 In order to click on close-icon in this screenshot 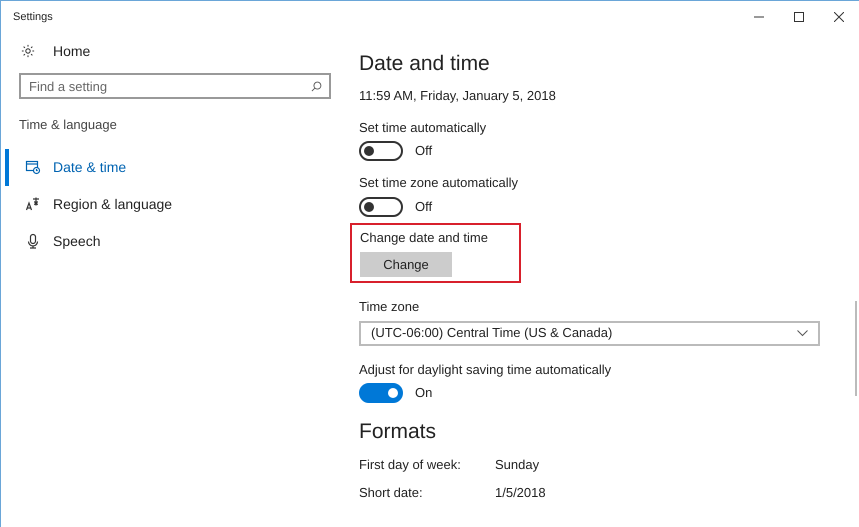, I will do `click(839, 17)`.